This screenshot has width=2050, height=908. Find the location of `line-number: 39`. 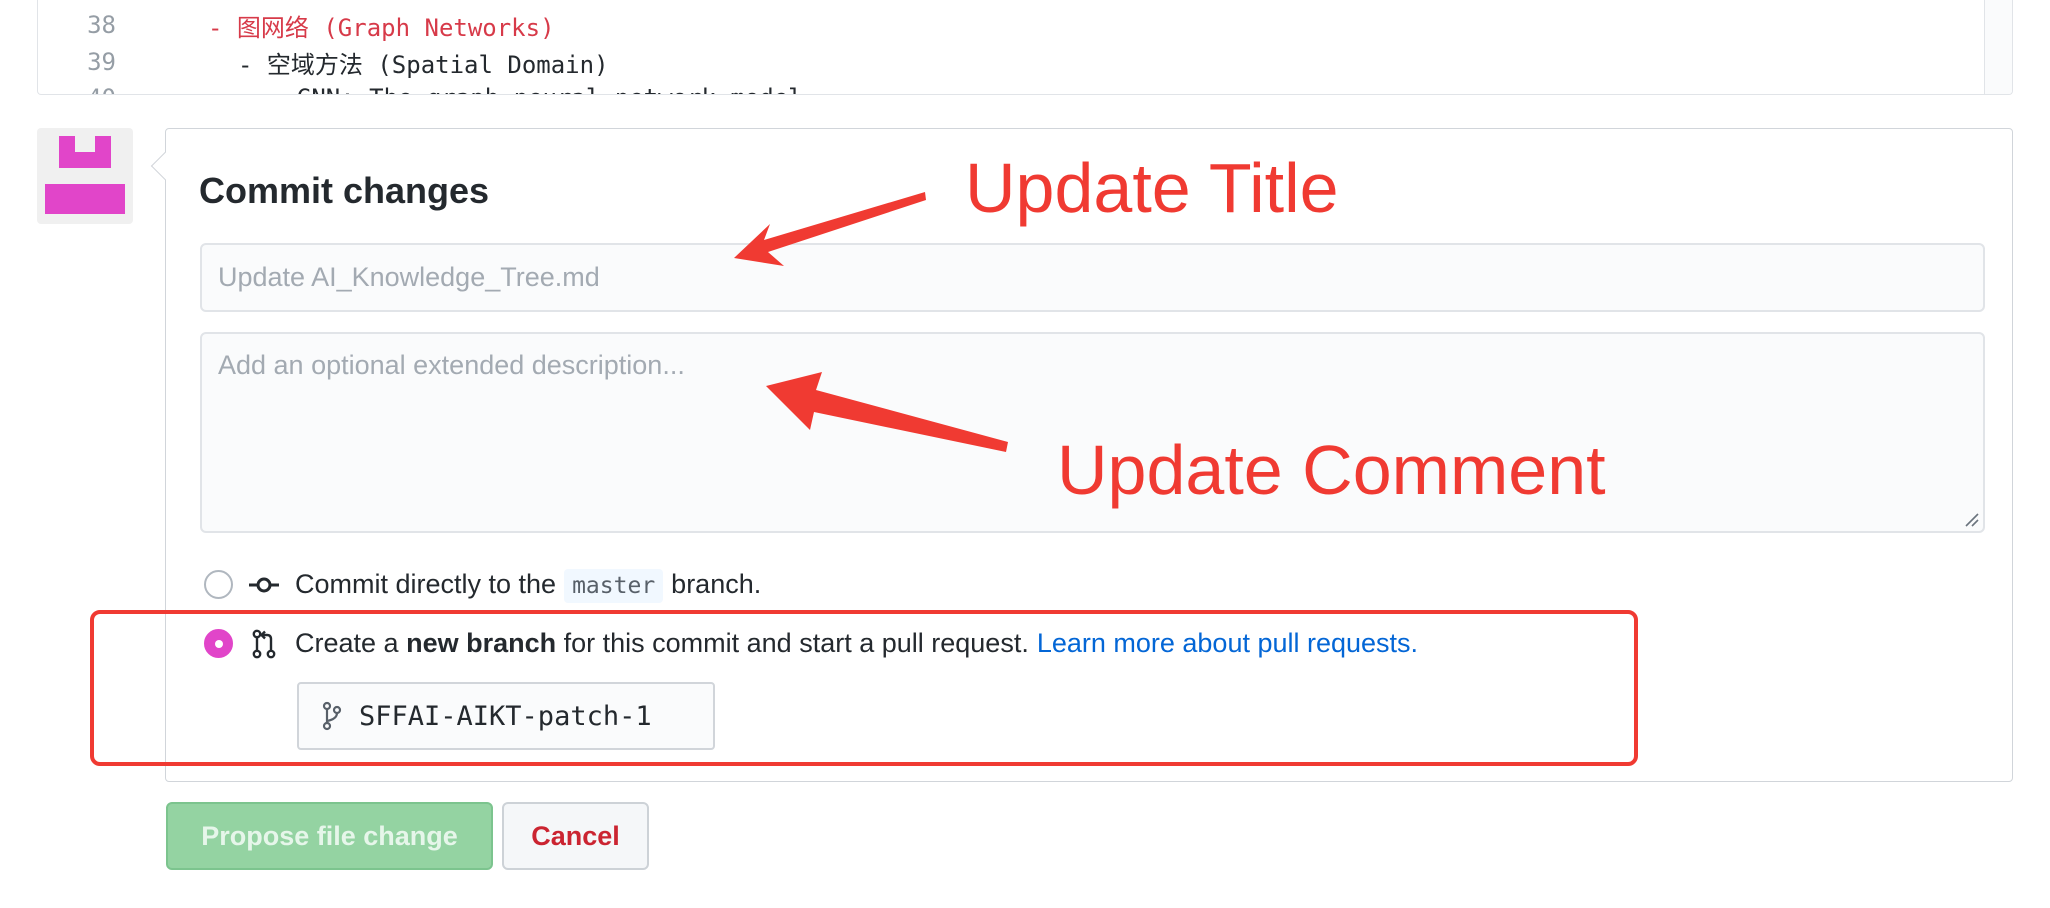

line-number: 39 is located at coordinates (101, 62).